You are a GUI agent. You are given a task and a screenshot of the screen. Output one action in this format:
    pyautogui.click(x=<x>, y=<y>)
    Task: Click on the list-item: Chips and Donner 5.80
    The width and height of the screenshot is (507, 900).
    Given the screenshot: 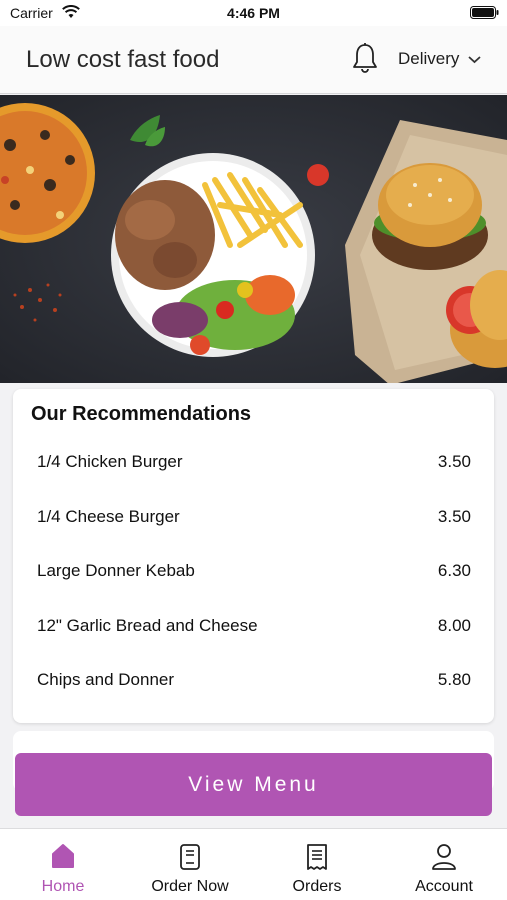 What is the action you would take?
    pyautogui.click(x=254, y=681)
    